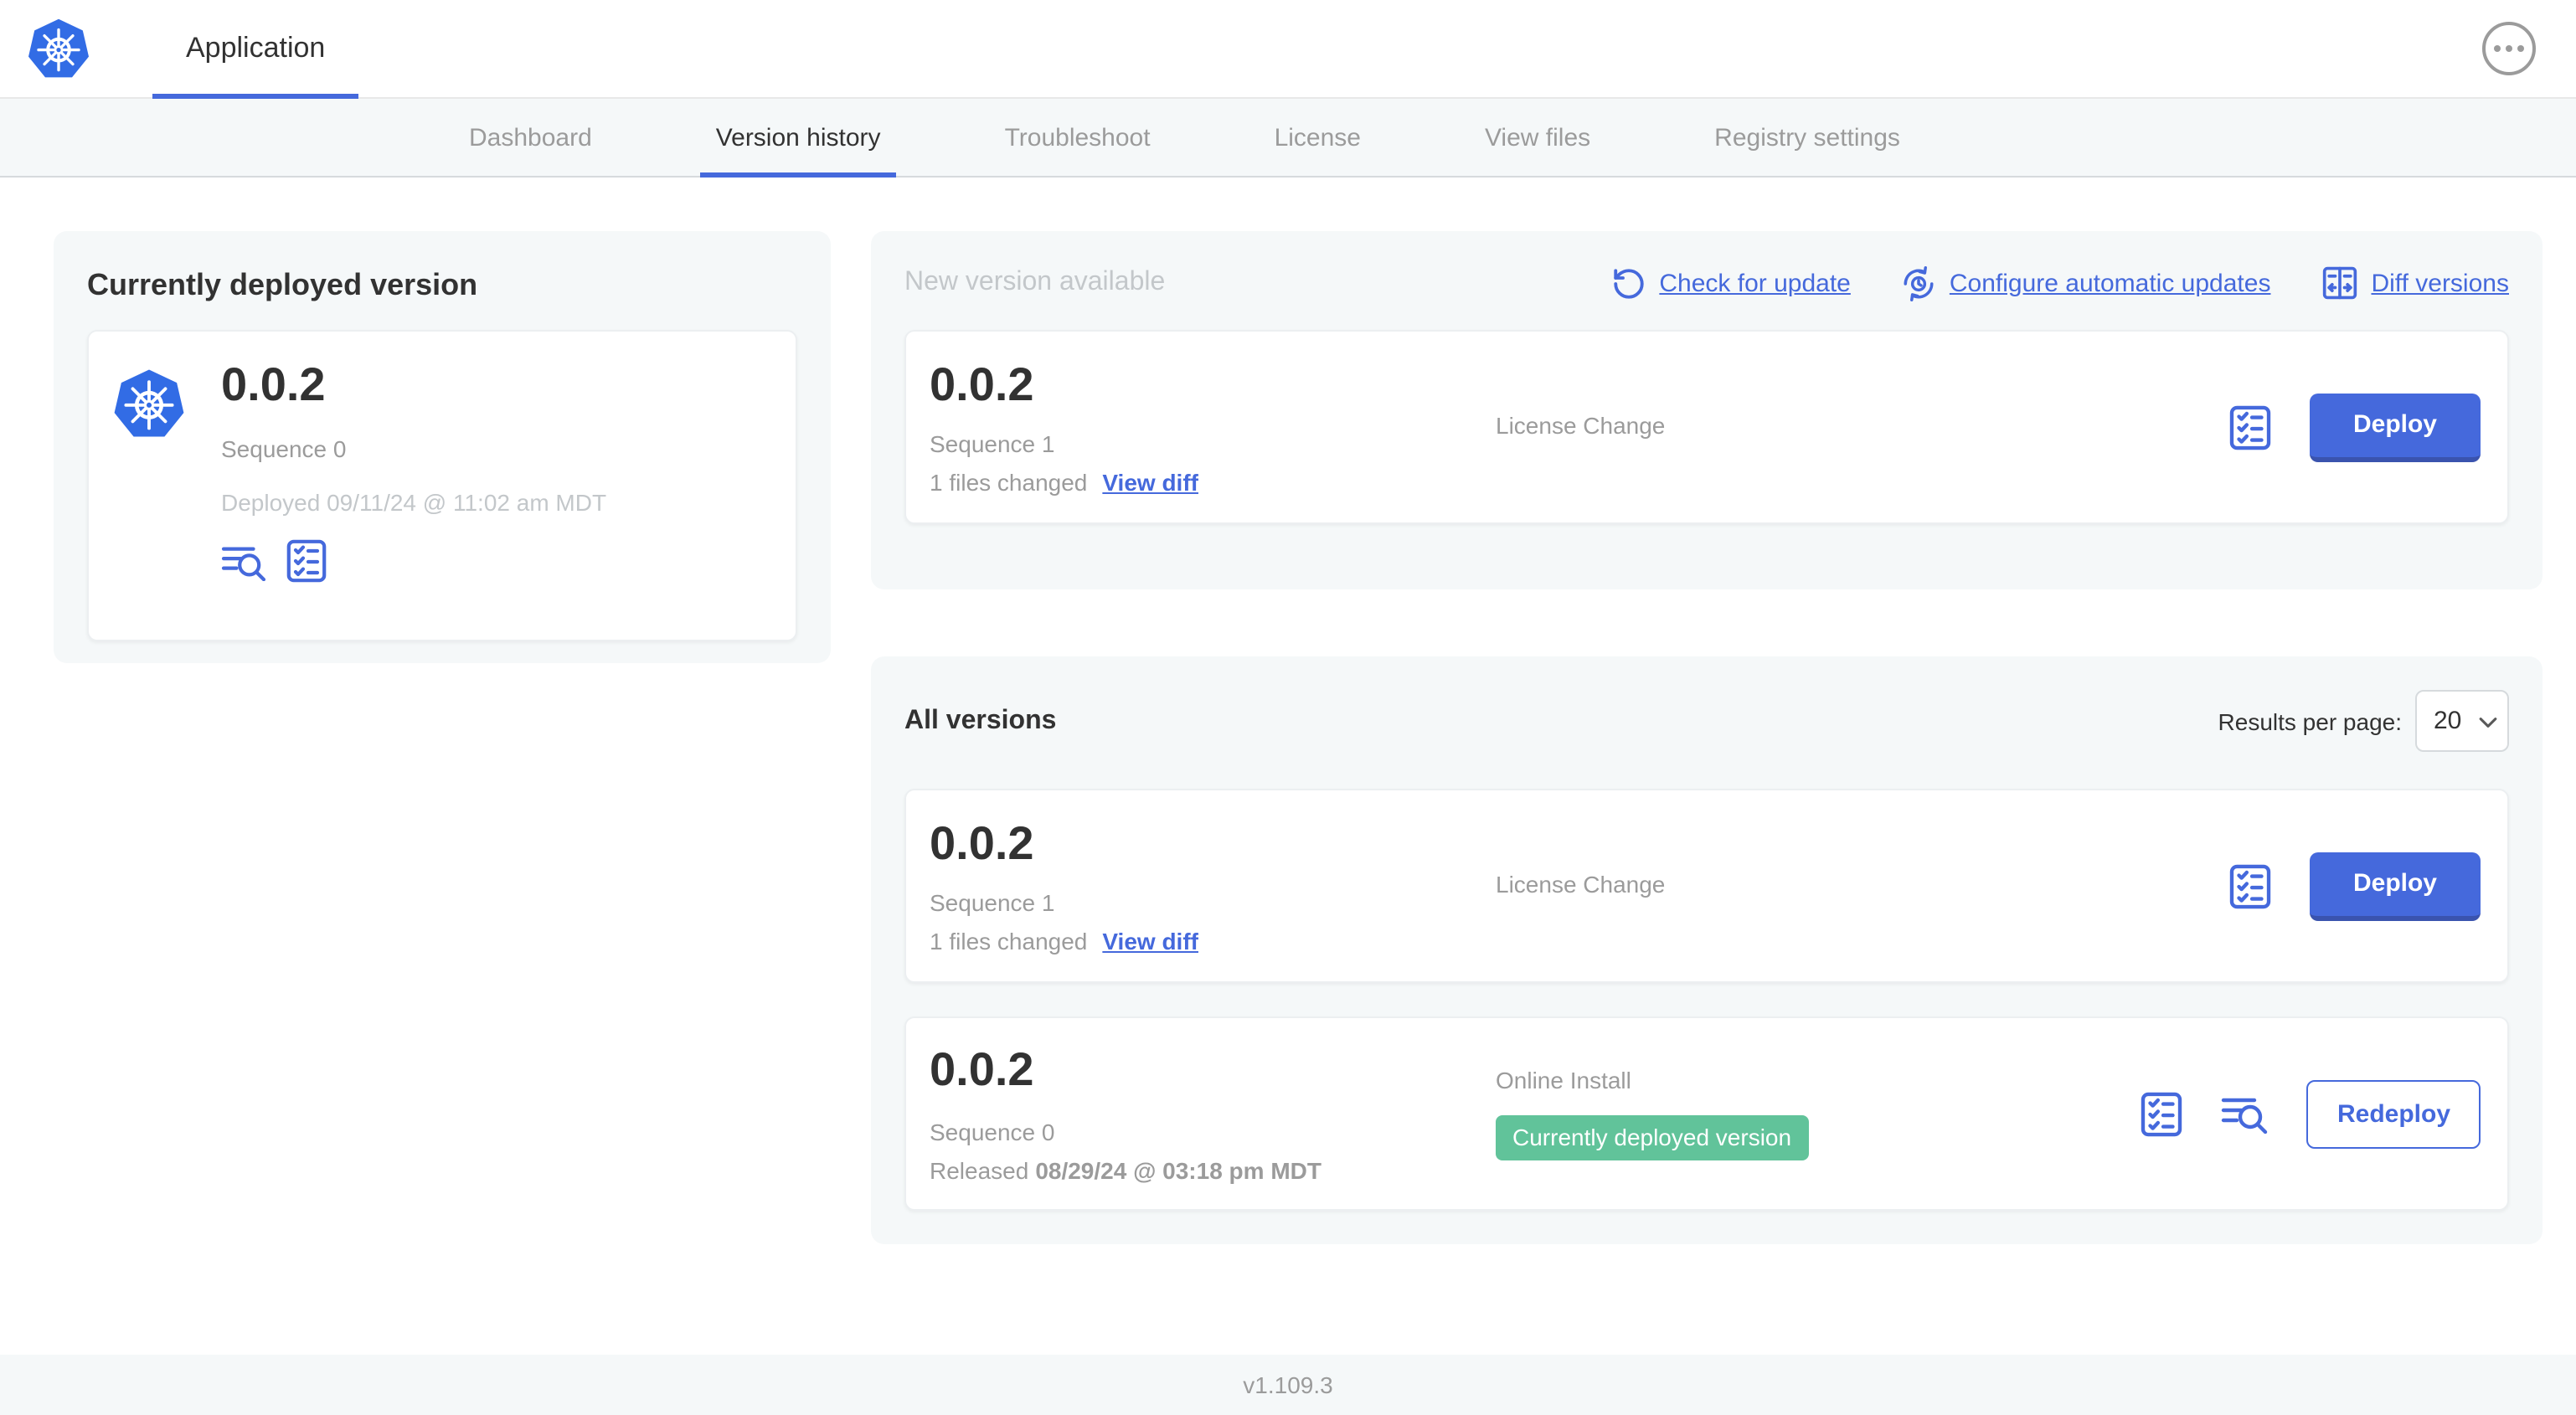 The image size is (2576, 1415). I want to click on deployed-sequence: Sequence 0, so click(284, 449).